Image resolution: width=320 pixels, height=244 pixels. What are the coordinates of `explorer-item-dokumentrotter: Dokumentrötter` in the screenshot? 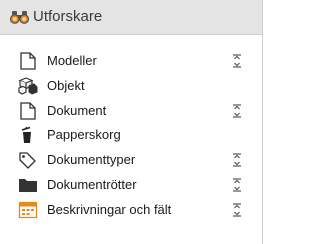 It's located at (131, 185).